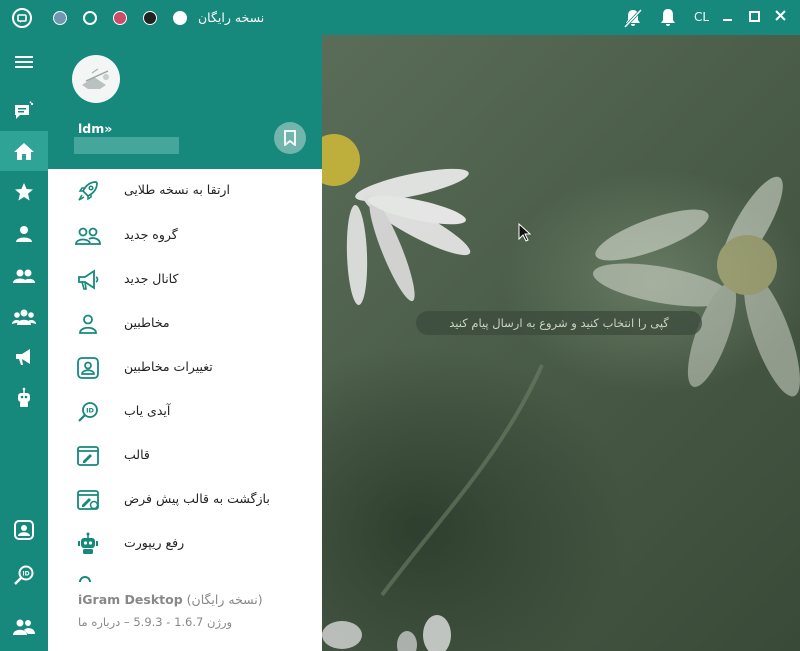 The height and width of the screenshot is (651, 800). What do you see at coordinates (185, 236) in the screenshot?
I see `menu-item-new-group: گروه جدید` at bounding box center [185, 236].